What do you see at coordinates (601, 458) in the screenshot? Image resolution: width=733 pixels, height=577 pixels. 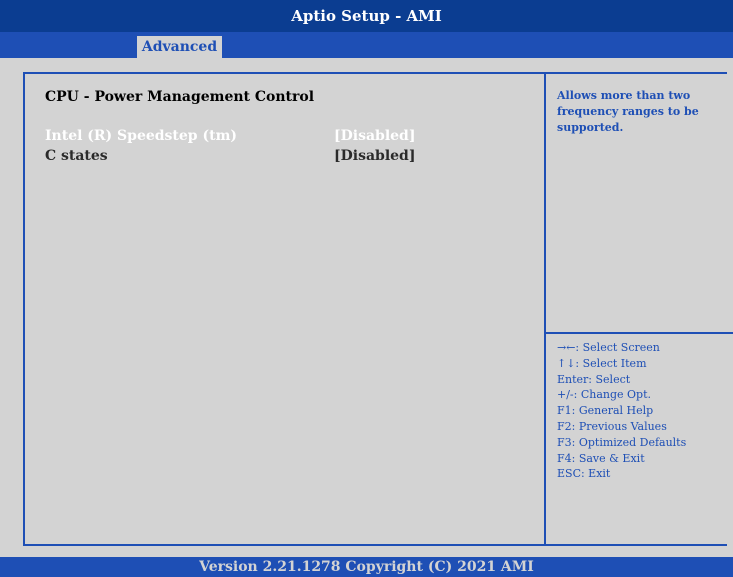 I see `key-legend-item: F4: Save & Exit` at bounding box center [601, 458].